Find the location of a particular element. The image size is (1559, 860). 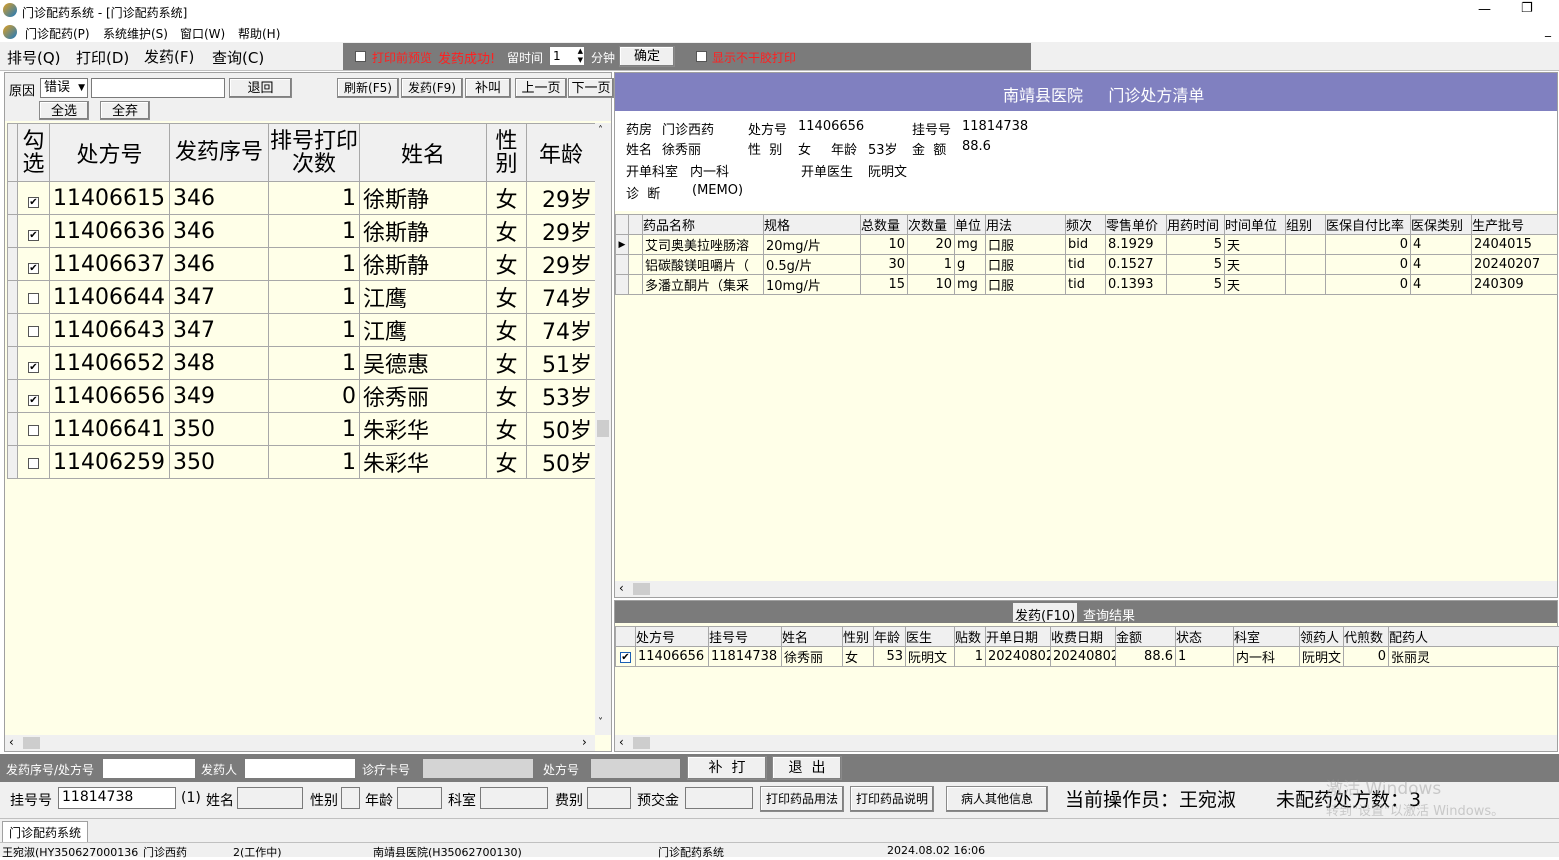

next-page-button: 下一页 is located at coordinates (591, 88).